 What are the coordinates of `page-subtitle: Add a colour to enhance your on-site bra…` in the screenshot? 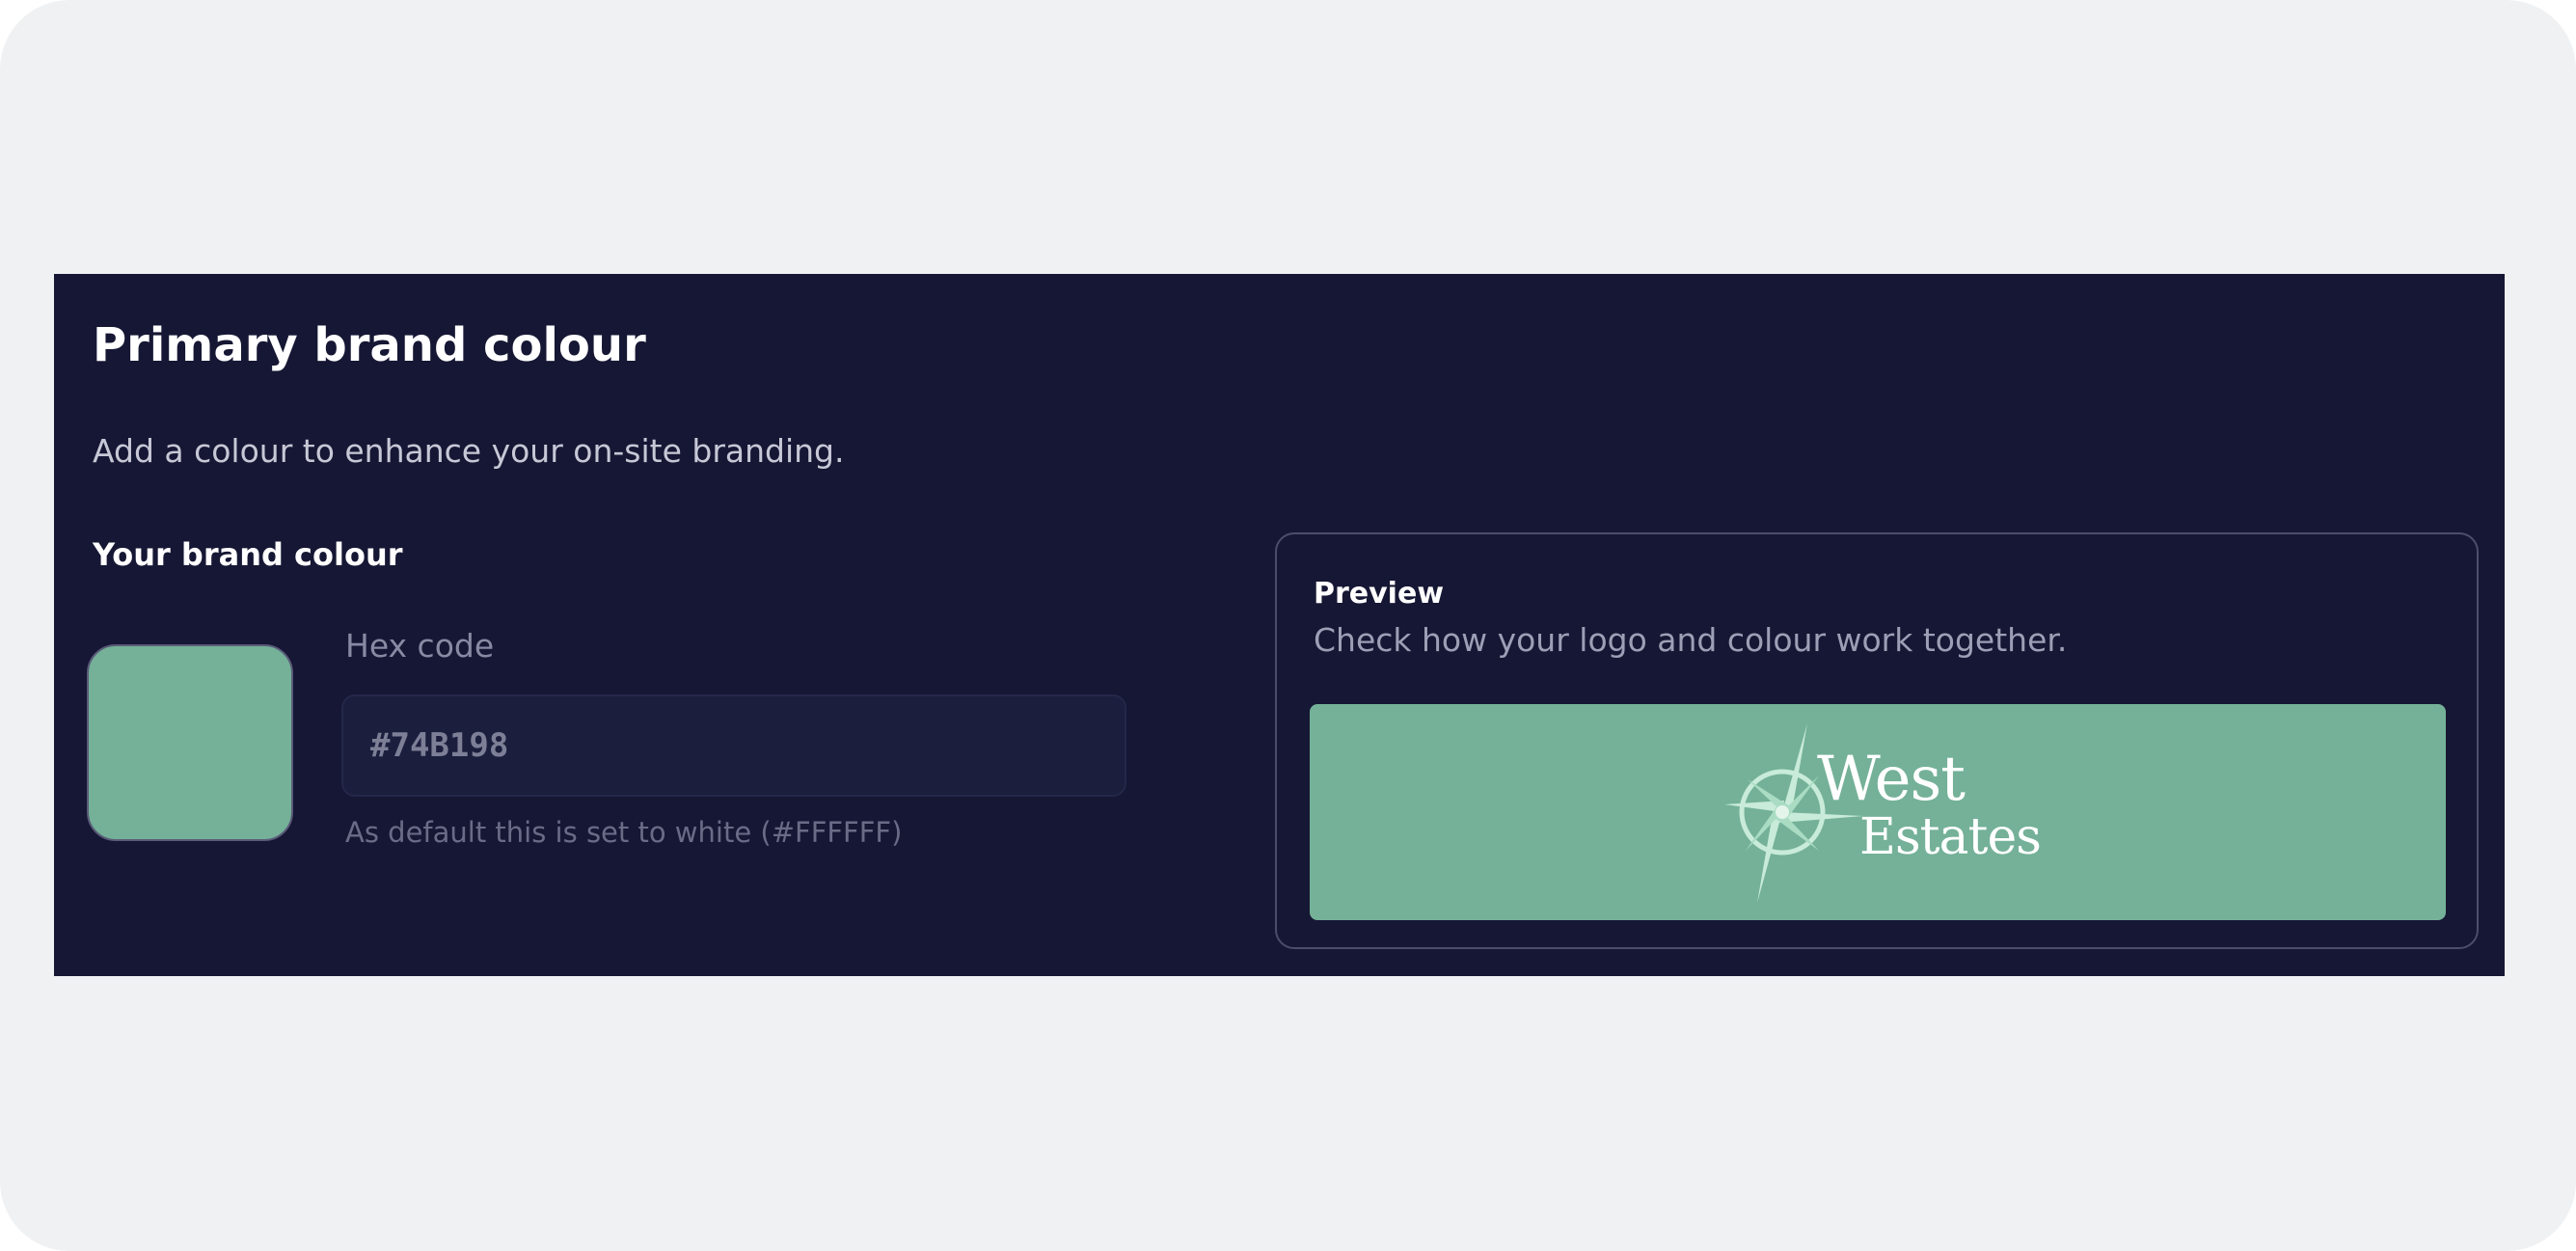 It's located at (469, 451).